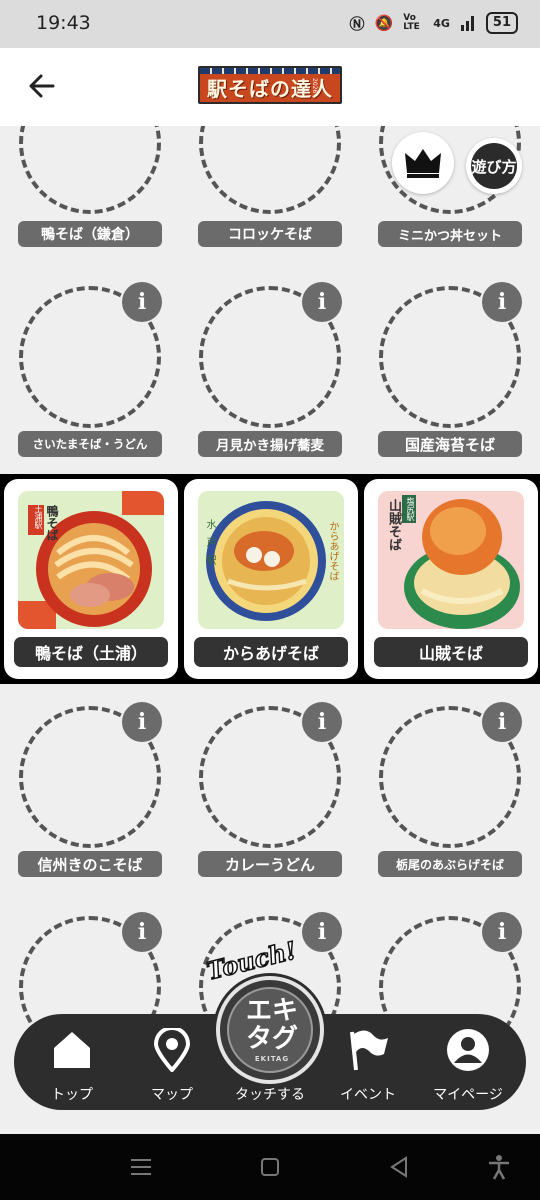 The height and width of the screenshot is (1200, 540). I want to click on status-icons: Ⓝ 🔕 Vo LTE 4G 51, so click(434, 23).